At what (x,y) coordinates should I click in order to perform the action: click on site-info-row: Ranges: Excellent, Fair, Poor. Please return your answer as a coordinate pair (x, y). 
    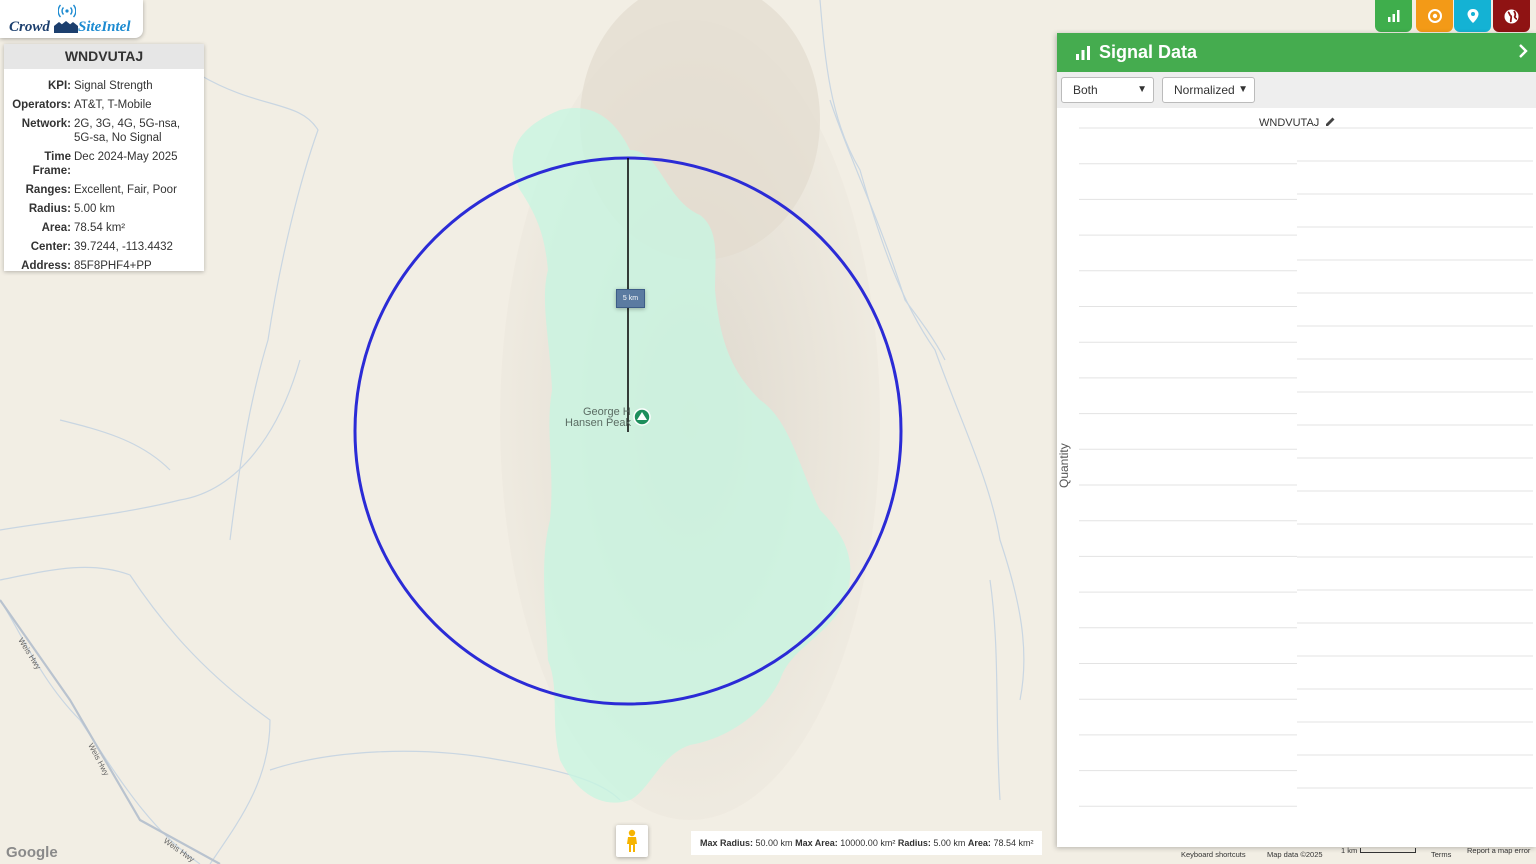
    Looking at the image, I should click on (104, 190).